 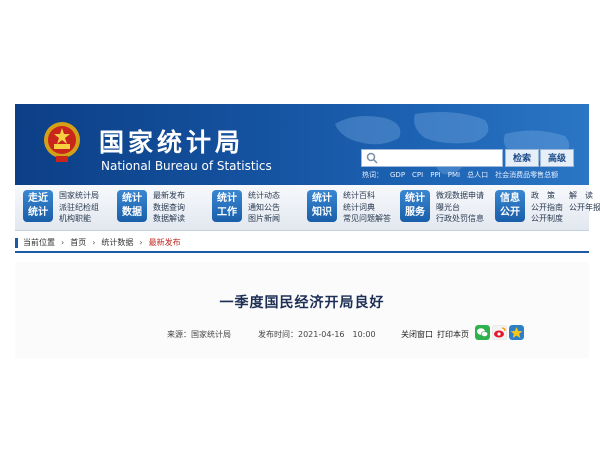 I want to click on breadcrumb-data: 统计数据, so click(x=117, y=242).